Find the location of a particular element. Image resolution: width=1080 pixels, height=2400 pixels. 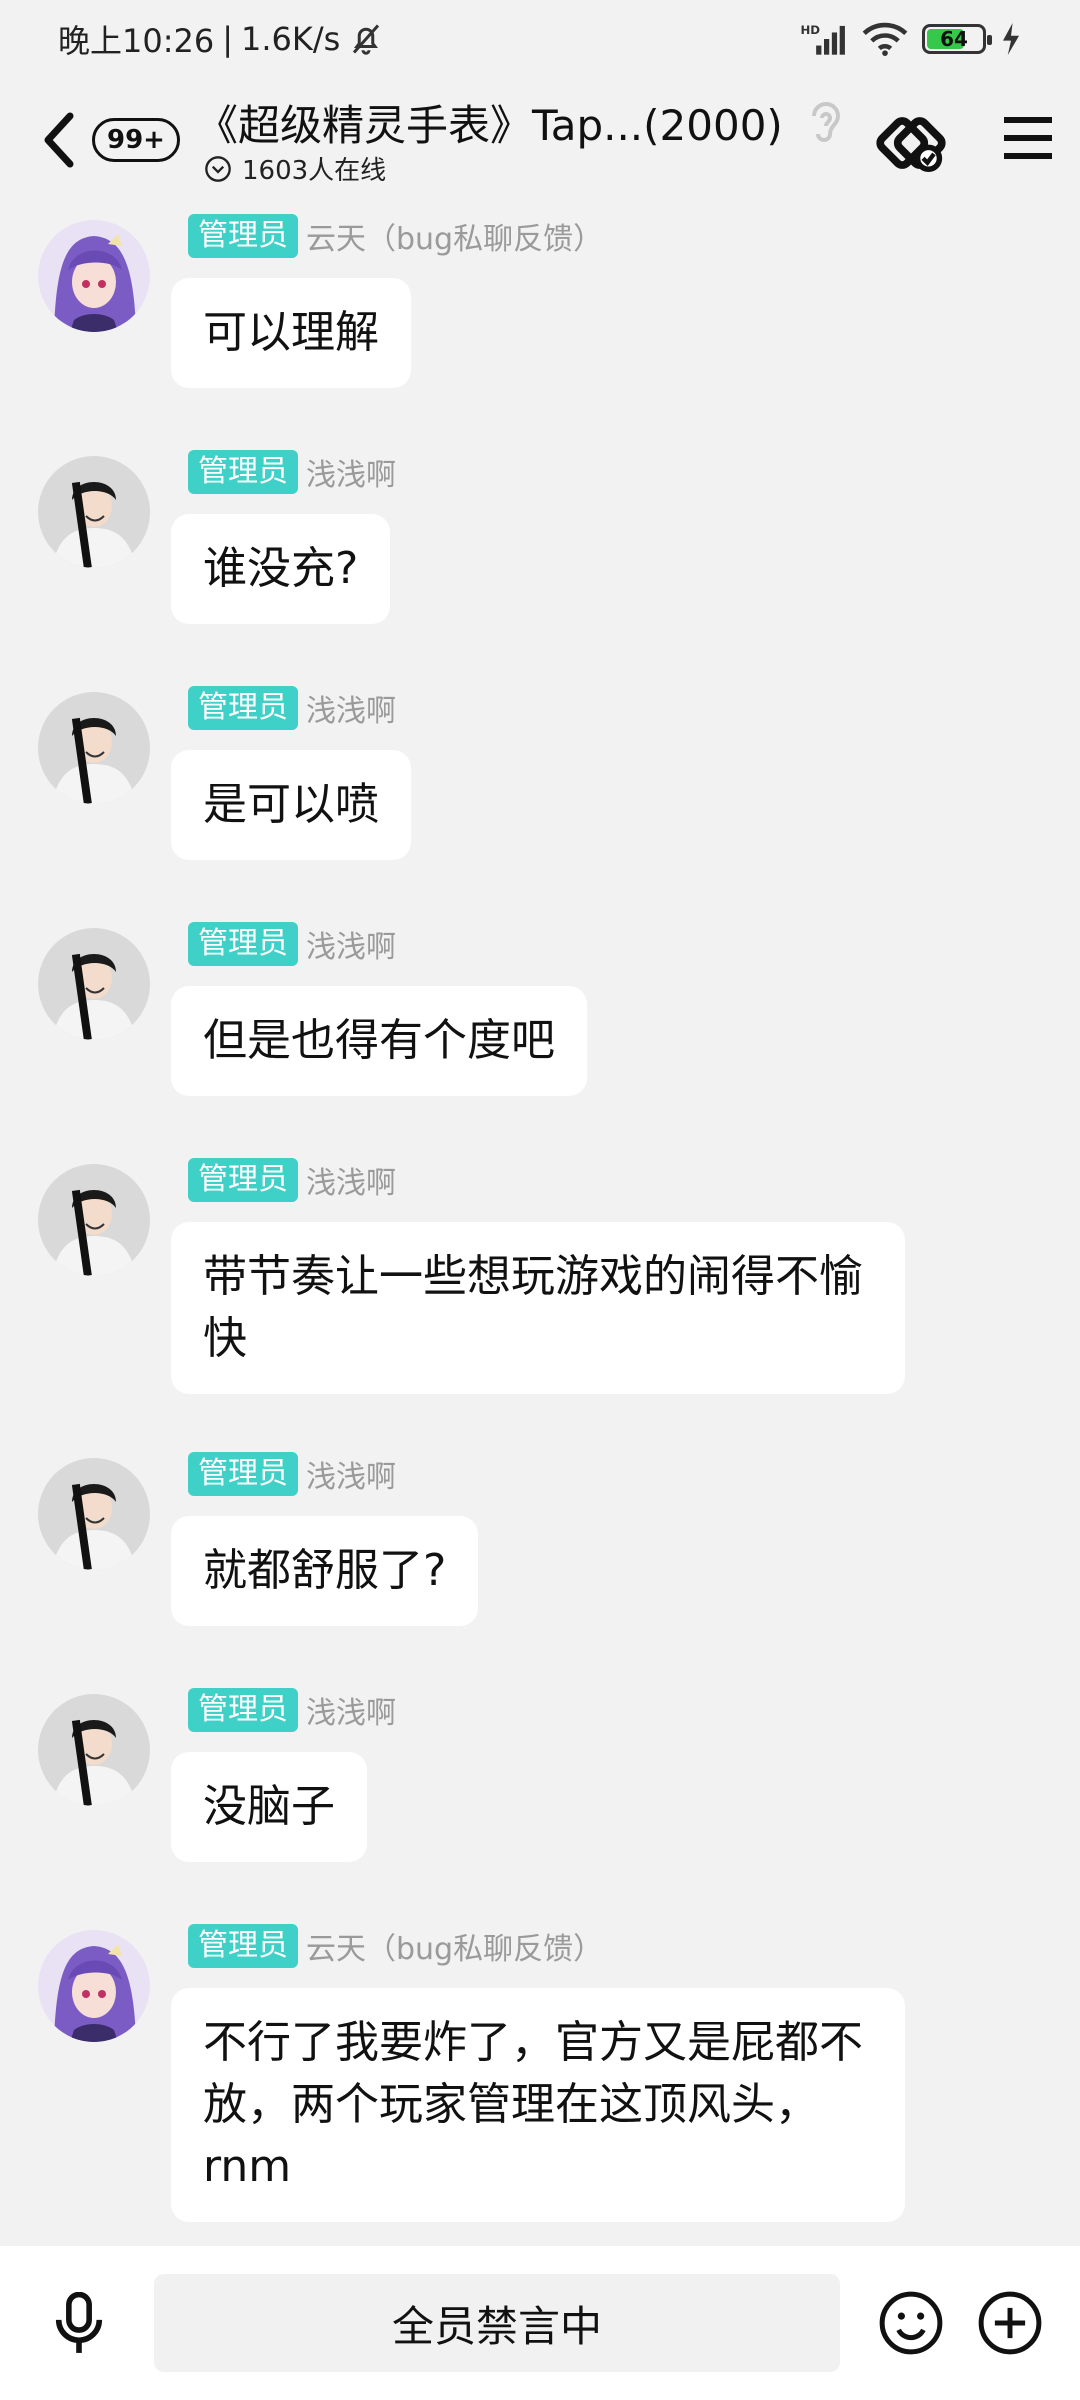

message-item: 管理员 浅浅啊 但是也得有个度吧 is located at coordinates (540, 1012).